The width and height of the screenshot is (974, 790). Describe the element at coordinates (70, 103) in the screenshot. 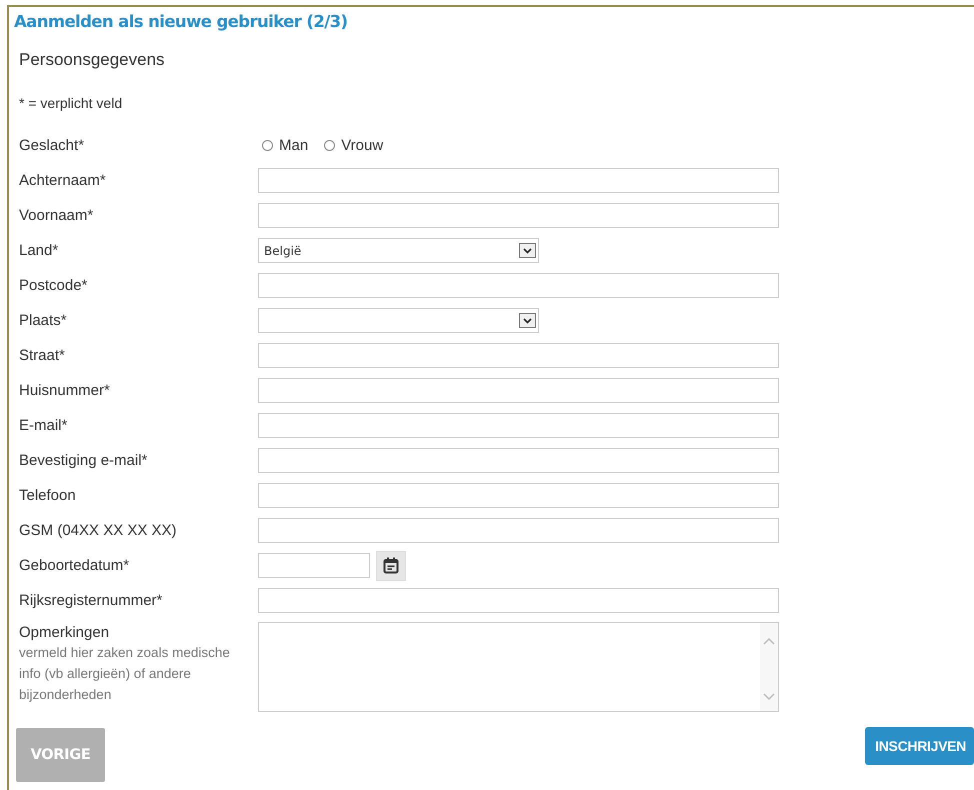

I see `required-note: * = verplicht veld` at that location.